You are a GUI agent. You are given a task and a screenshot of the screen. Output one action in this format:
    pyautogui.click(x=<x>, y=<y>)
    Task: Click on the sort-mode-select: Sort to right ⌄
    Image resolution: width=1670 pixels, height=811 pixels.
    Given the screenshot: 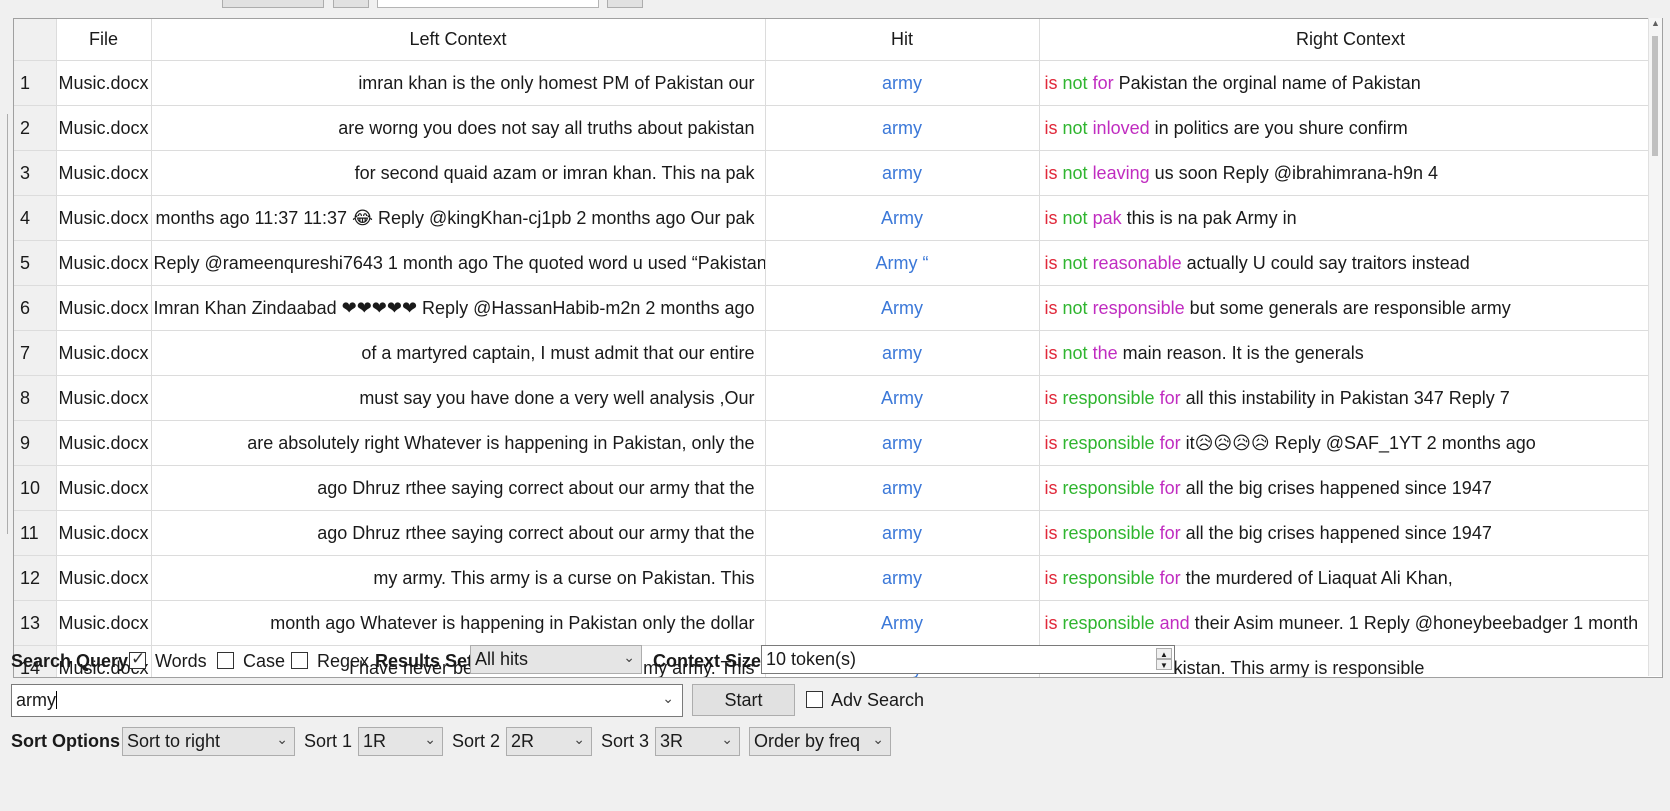 What is the action you would take?
    pyautogui.click(x=208, y=741)
    